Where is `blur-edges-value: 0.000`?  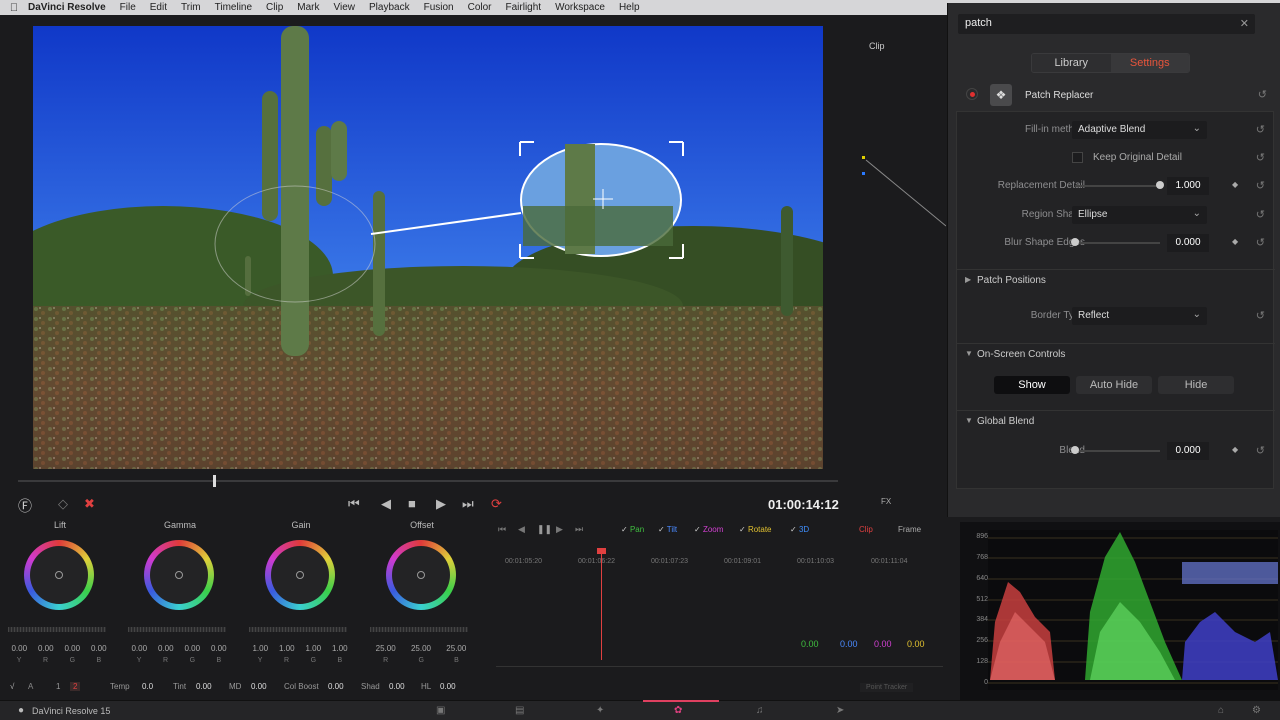
blur-edges-value: 0.000 is located at coordinates (1188, 243).